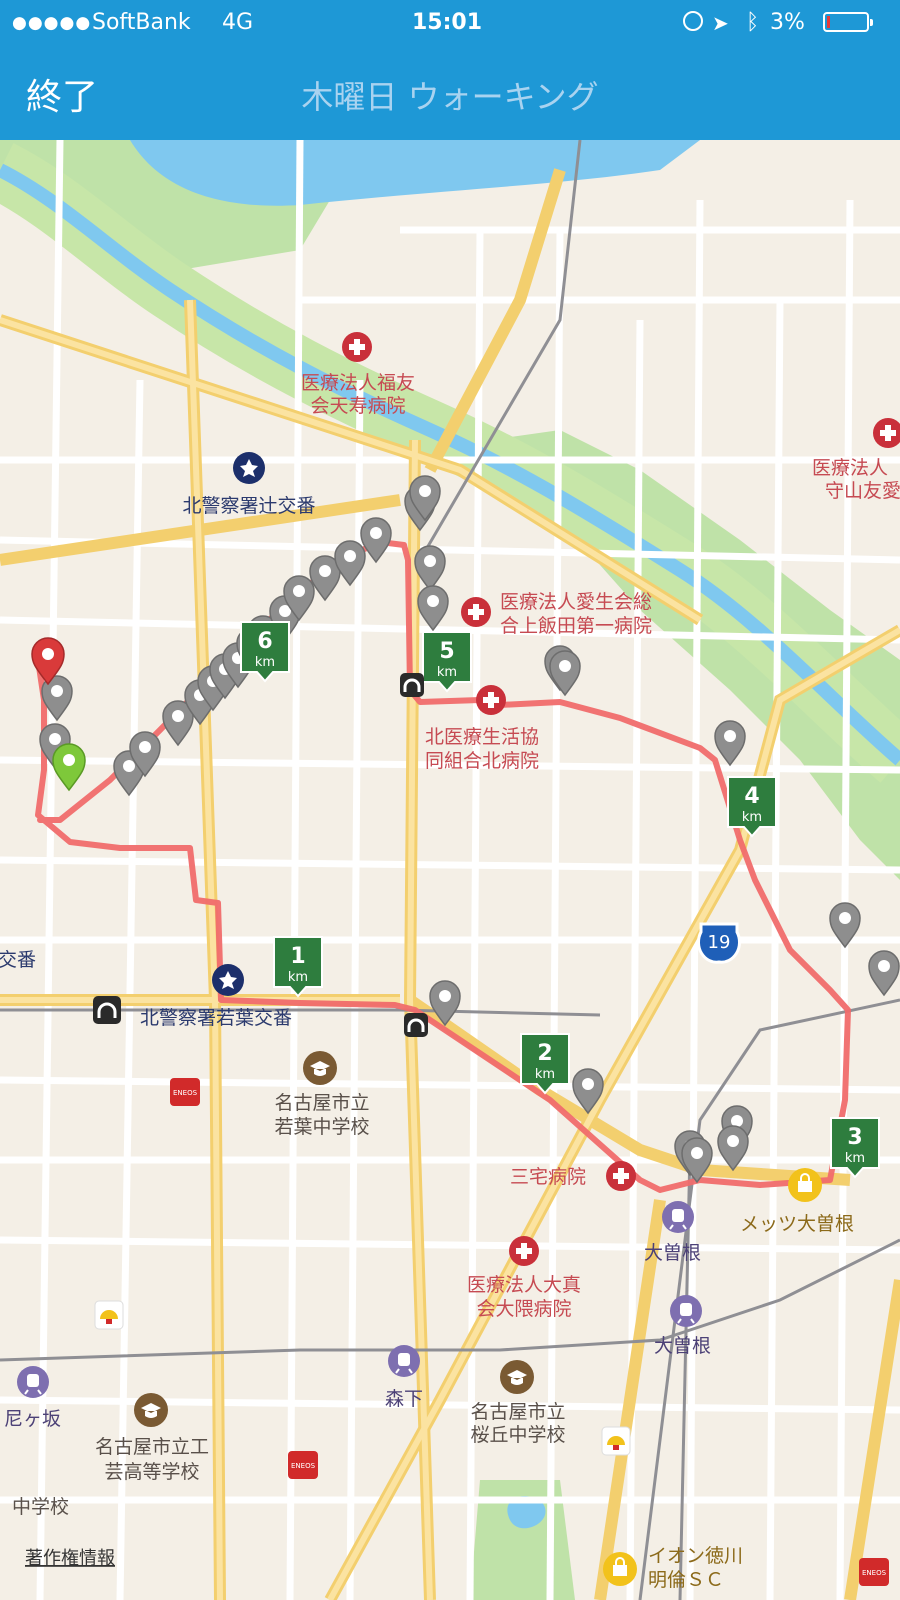 The width and height of the screenshot is (900, 1600). What do you see at coordinates (238, 22) in the screenshot?
I see `network-type: 4G` at bounding box center [238, 22].